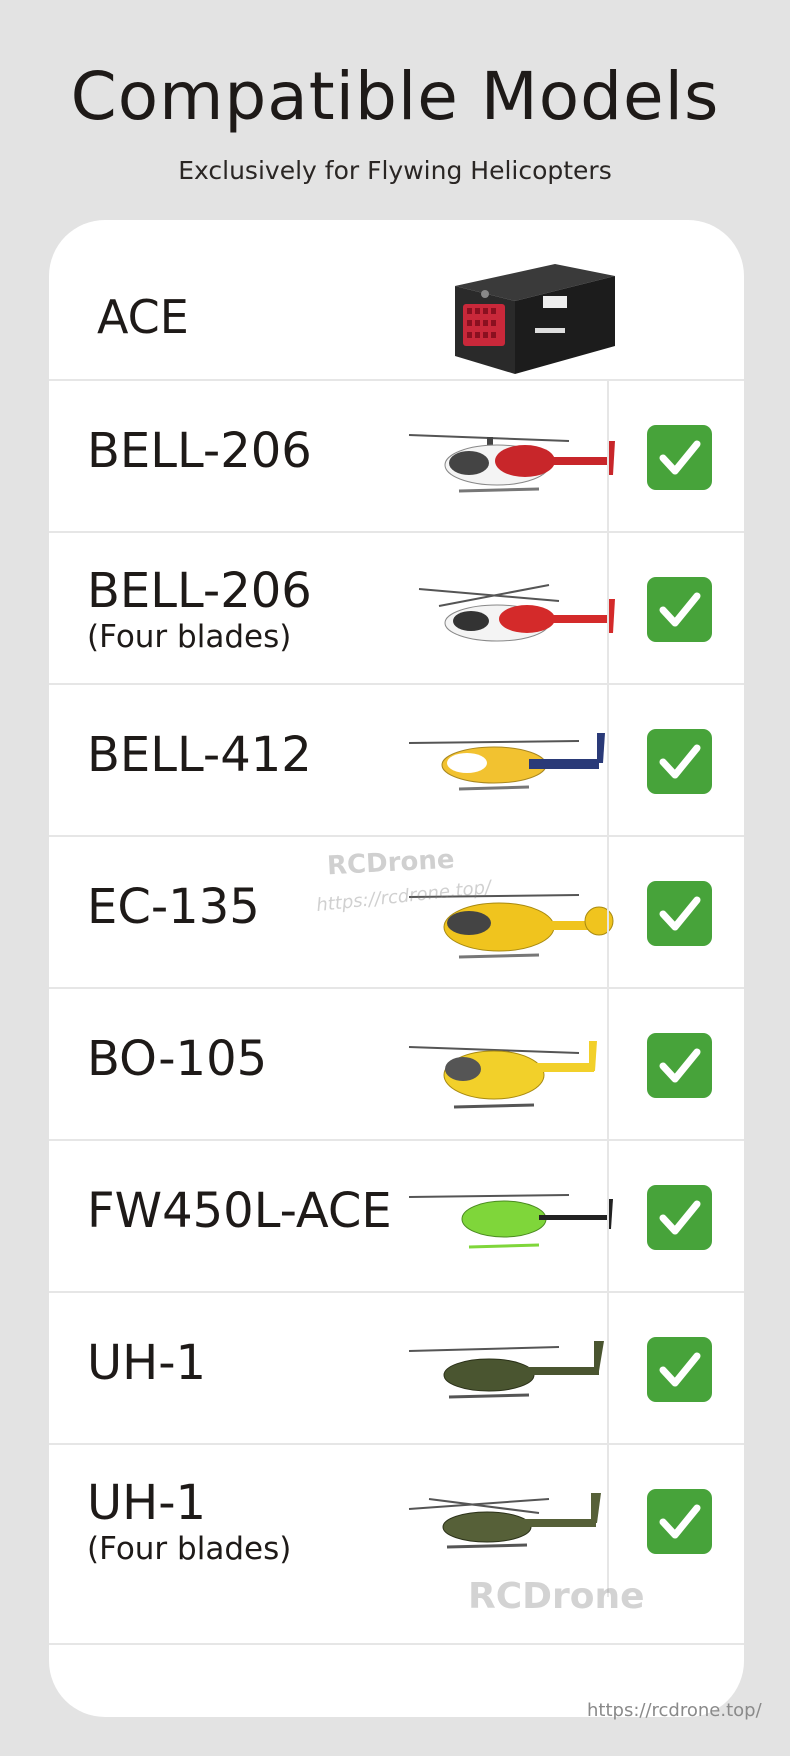 Image resolution: width=790 pixels, height=1756 pixels. Describe the element at coordinates (199, 755) in the screenshot. I see `model-name: BELL-412` at that location.